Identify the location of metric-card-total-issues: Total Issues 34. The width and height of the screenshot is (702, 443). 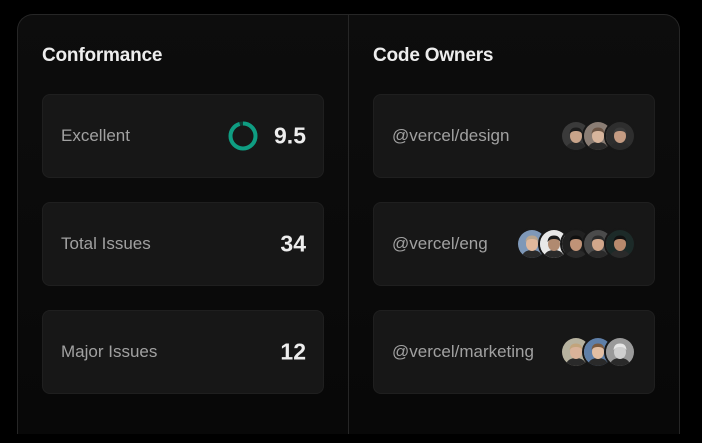
(183, 244).